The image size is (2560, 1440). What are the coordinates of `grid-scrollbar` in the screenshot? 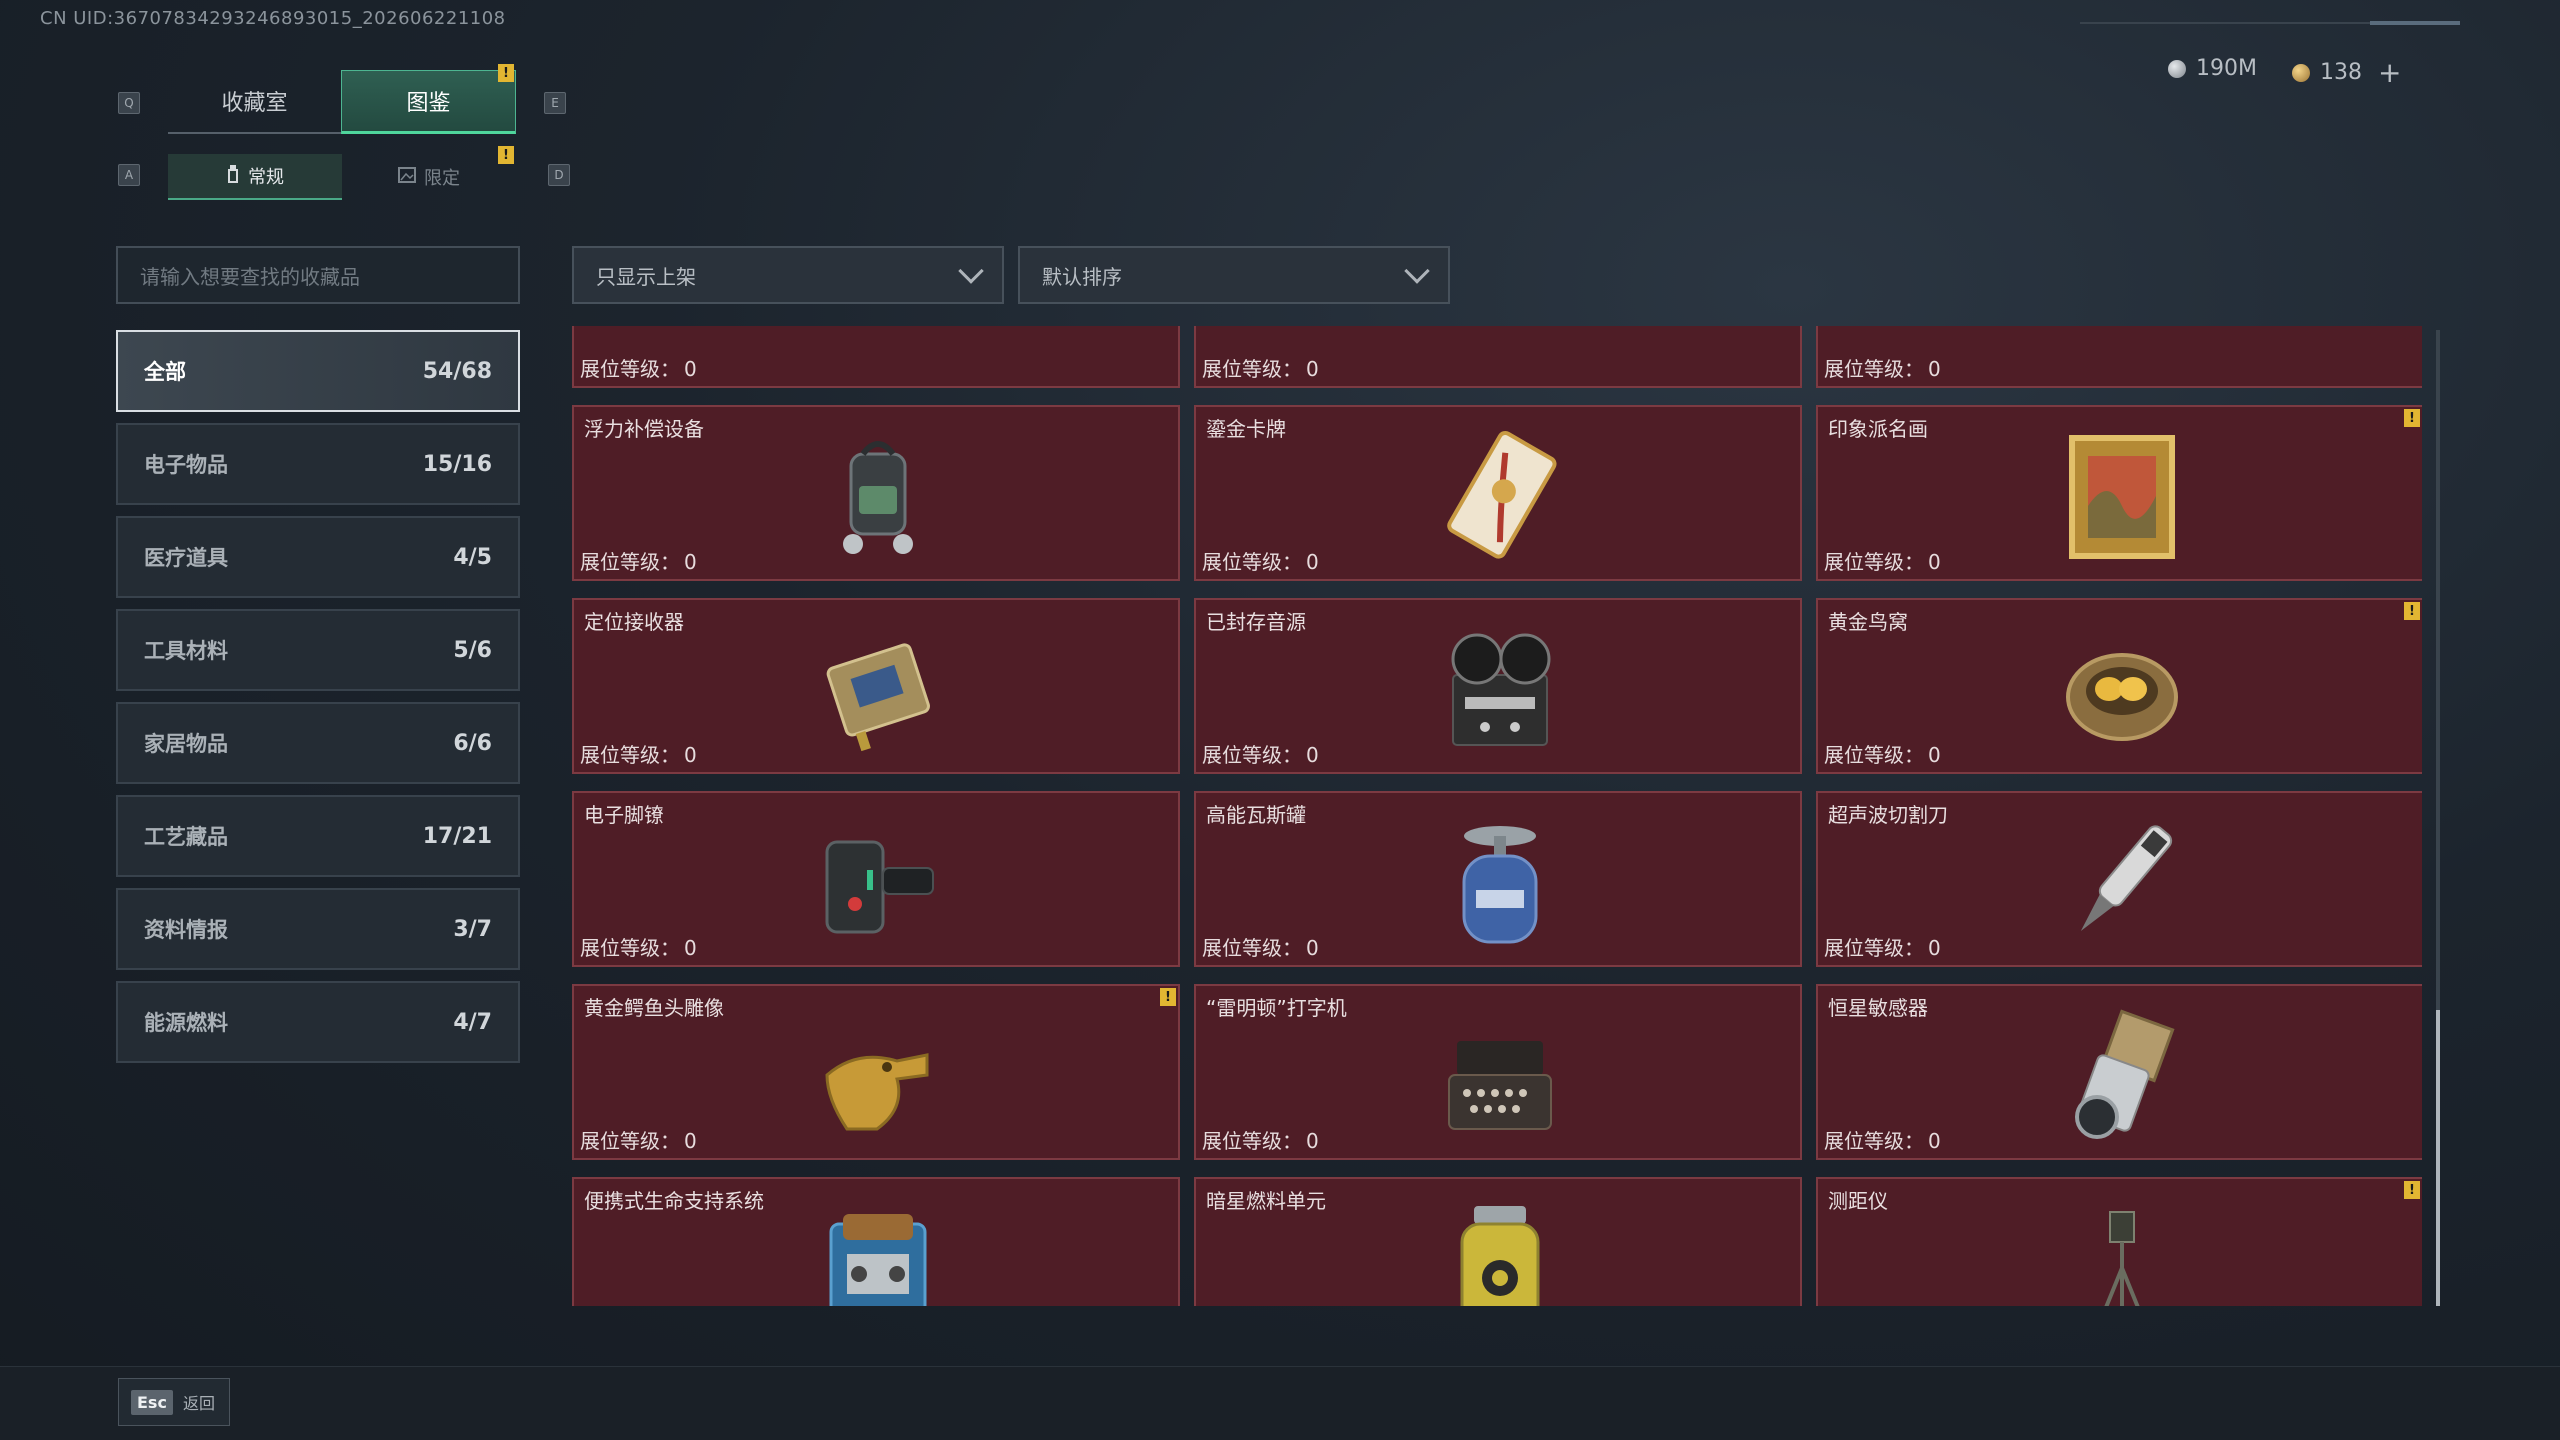 It's located at (2438, 818).